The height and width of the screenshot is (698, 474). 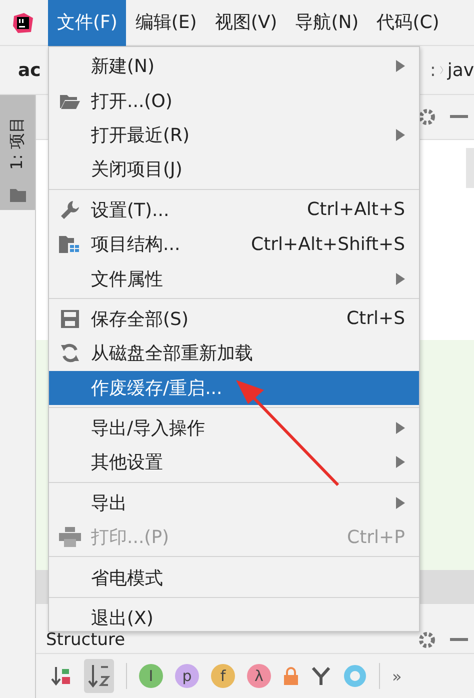 What do you see at coordinates (23, 23) in the screenshot?
I see `app-logo-icon` at bounding box center [23, 23].